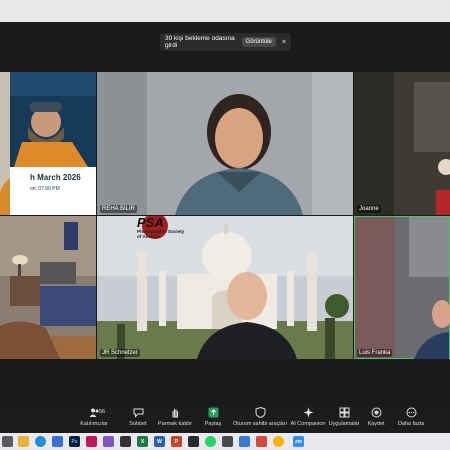  Describe the element at coordinates (23, 441) in the screenshot. I see `file-explorer-icon` at that location.